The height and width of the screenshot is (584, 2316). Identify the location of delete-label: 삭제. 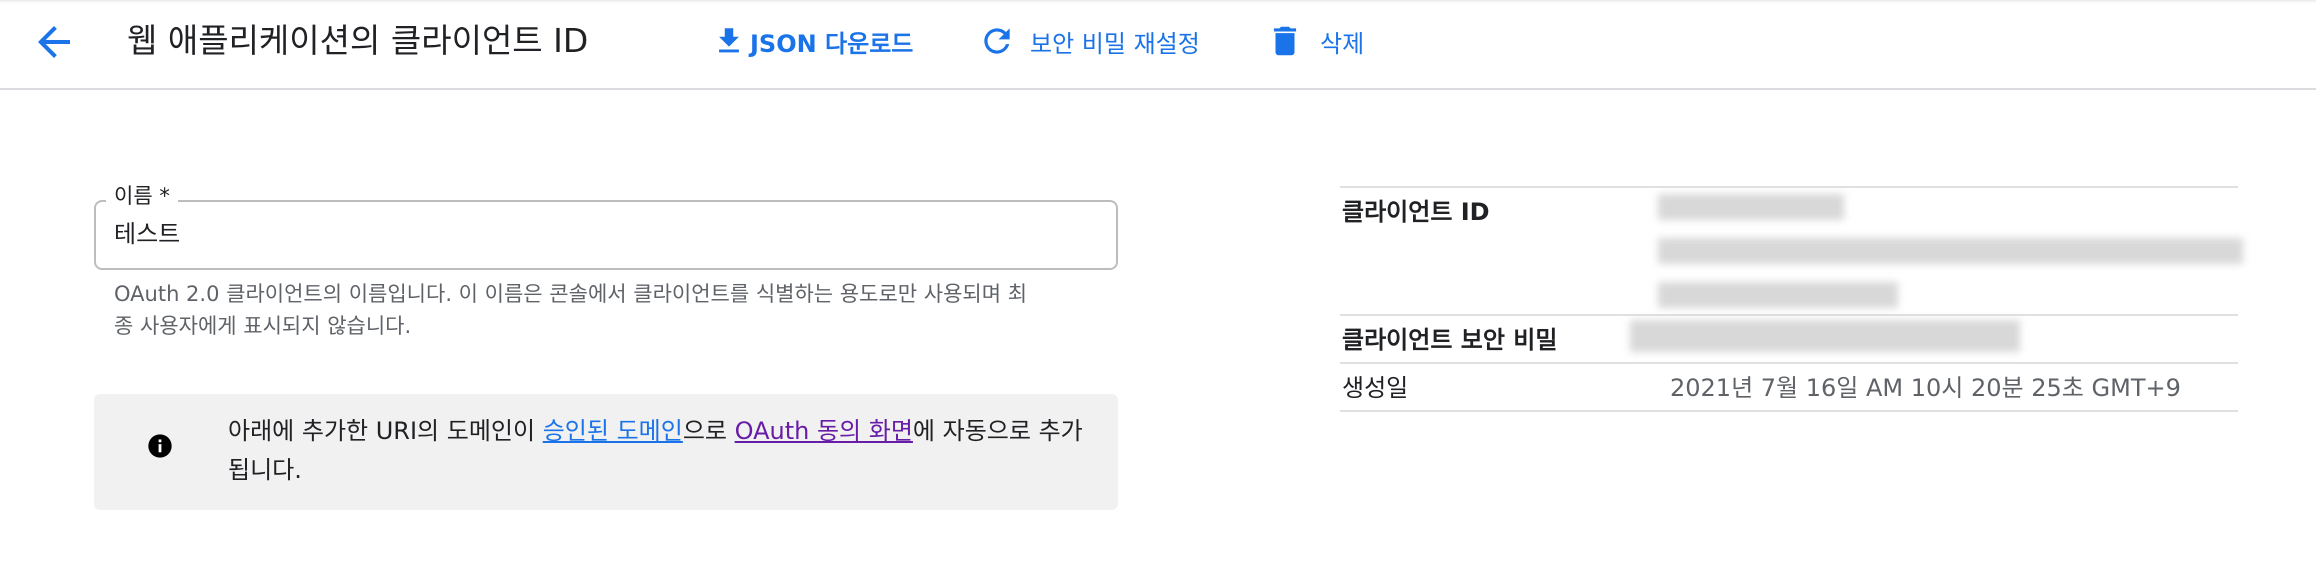
(1342, 43).